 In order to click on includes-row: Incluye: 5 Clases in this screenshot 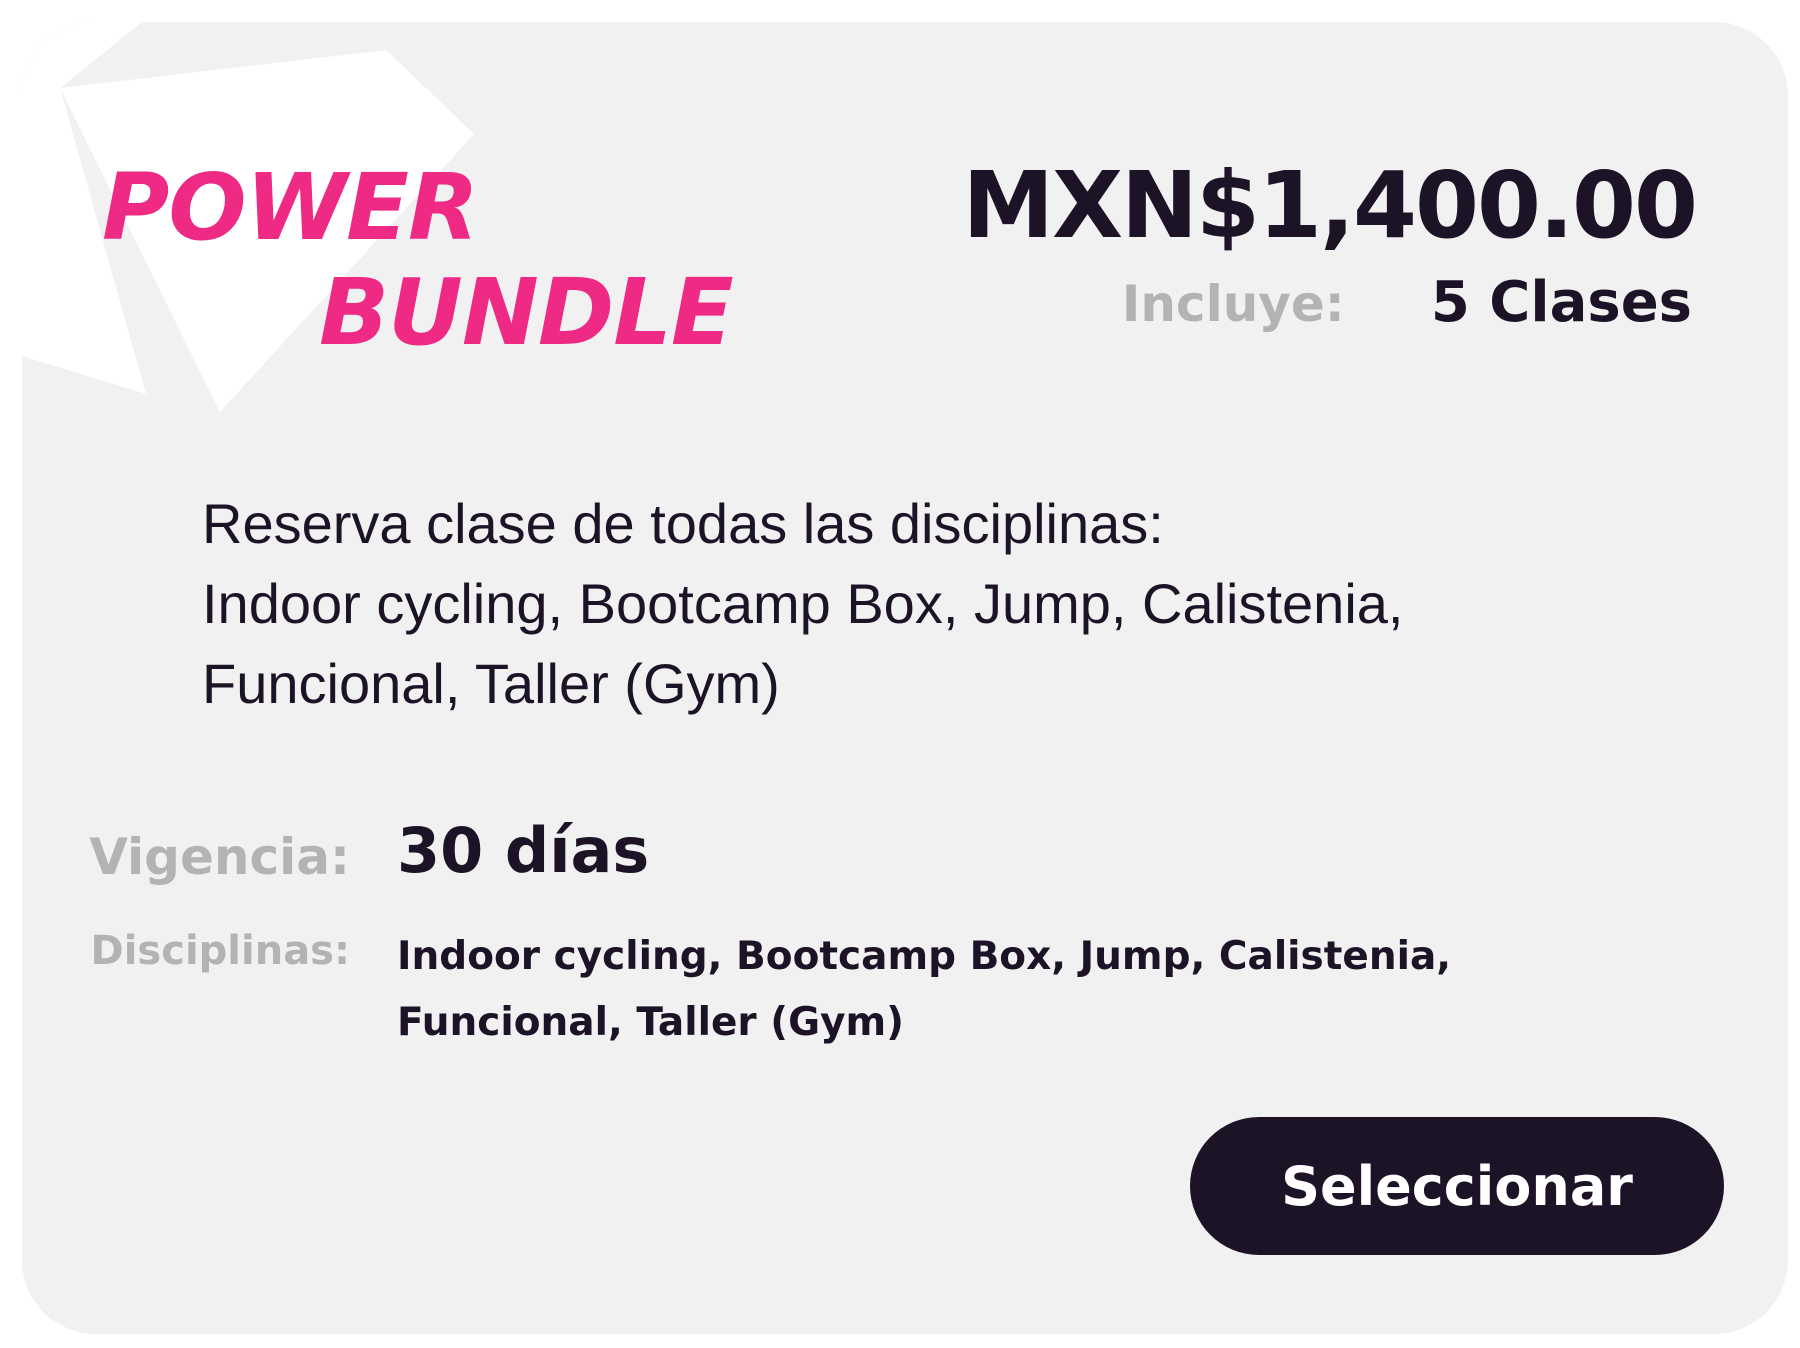, I will do `click(1407, 302)`.